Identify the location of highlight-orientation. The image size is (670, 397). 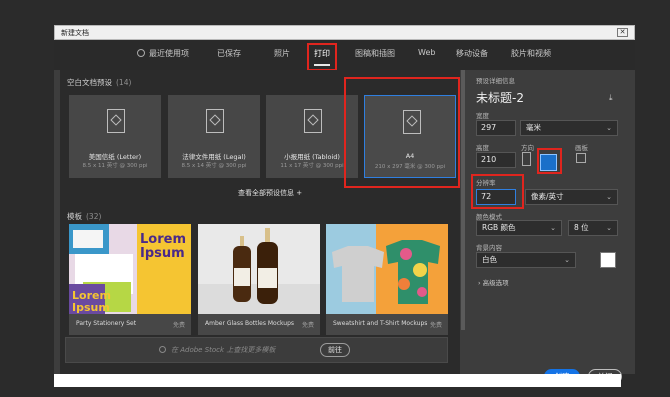
(549, 161).